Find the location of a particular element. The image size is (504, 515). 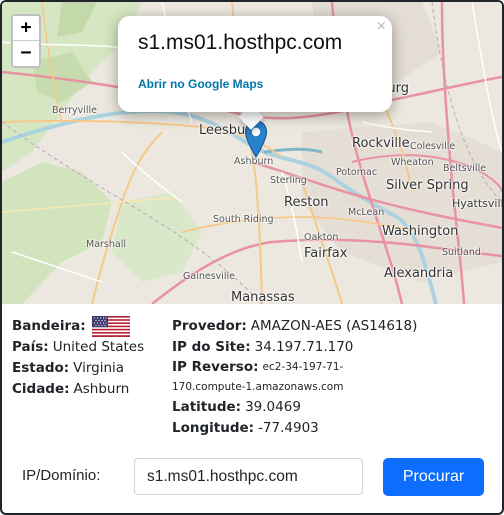

map-label-silver-spring: Silver Spring is located at coordinates (427, 185).